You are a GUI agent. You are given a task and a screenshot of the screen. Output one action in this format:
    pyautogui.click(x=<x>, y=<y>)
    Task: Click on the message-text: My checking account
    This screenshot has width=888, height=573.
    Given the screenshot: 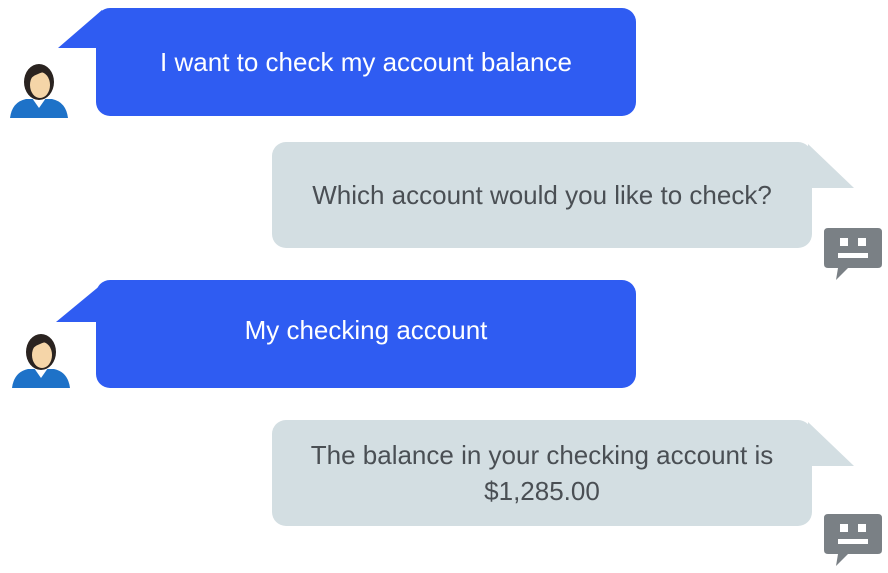 What is the action you would take?
    pyautogui.click(x=366, y=330)
    